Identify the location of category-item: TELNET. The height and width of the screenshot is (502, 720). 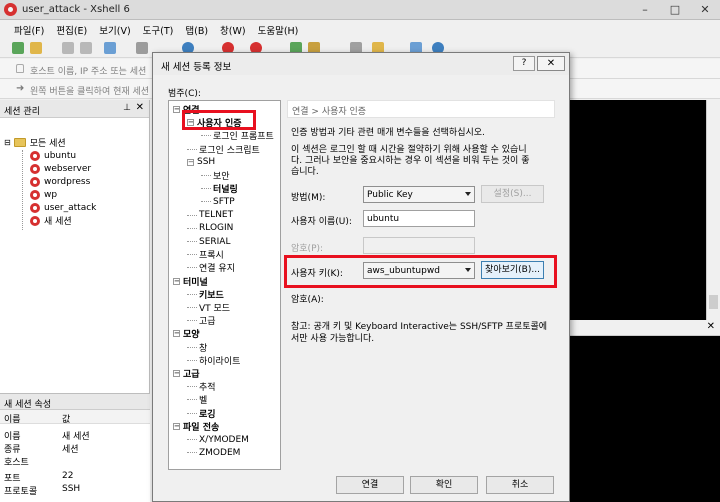
(210, 215).